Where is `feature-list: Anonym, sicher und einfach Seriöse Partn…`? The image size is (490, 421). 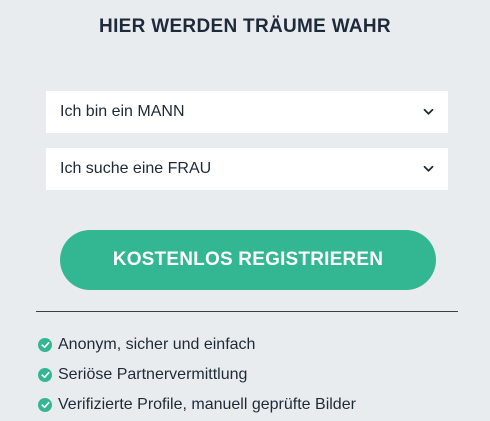 feature-list: Anonym, sicher und einfach Seriöse Partn… is located at coordinates (197, 375).